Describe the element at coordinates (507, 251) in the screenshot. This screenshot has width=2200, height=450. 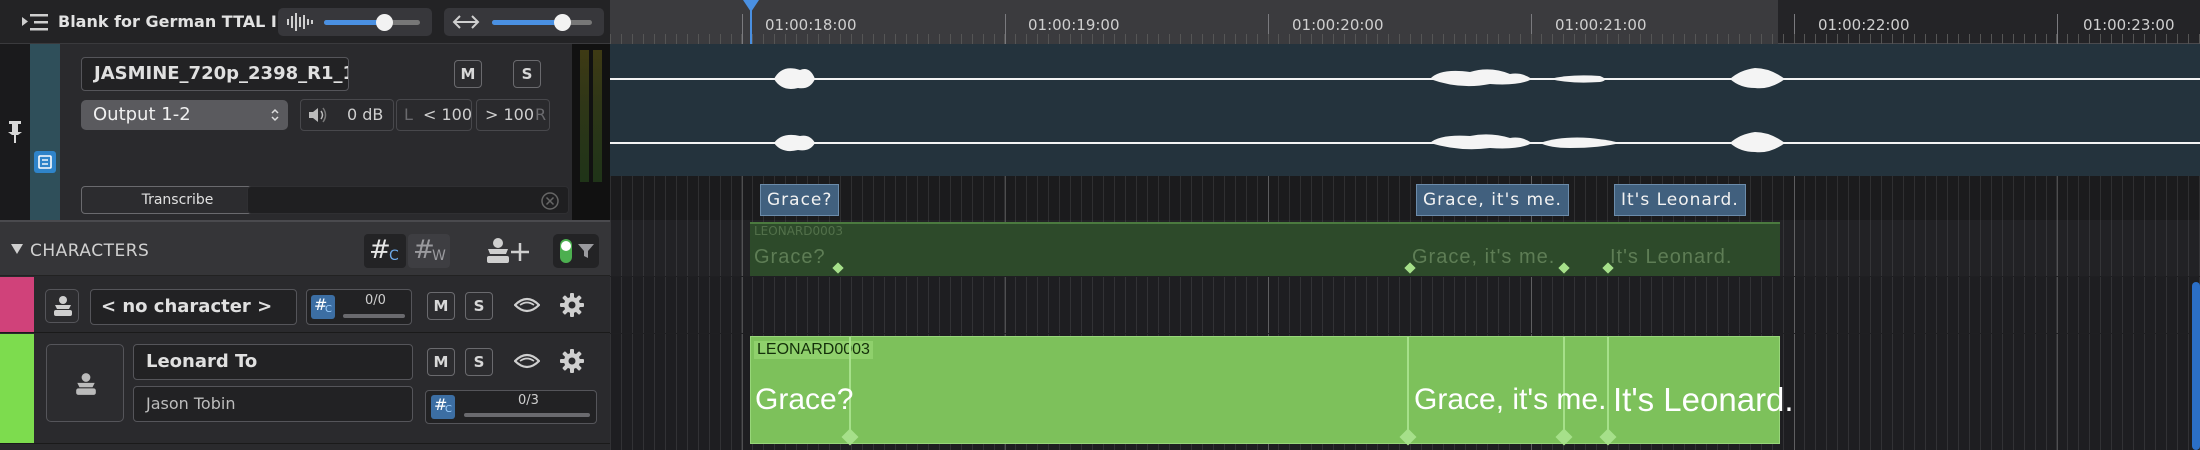
I see `add-character-icon` at that location.